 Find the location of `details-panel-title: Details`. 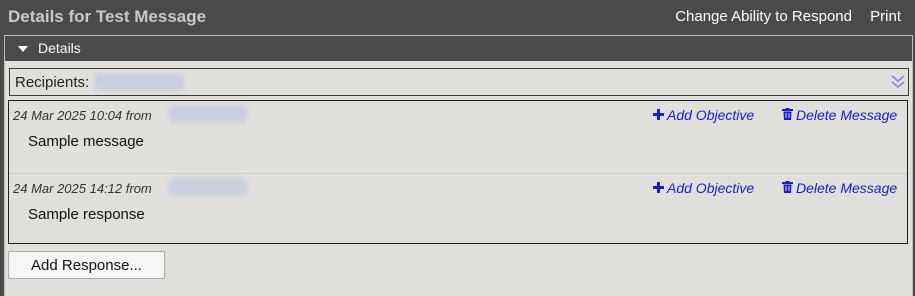

details-panel-title: Details is located at coordinates (59, 48).